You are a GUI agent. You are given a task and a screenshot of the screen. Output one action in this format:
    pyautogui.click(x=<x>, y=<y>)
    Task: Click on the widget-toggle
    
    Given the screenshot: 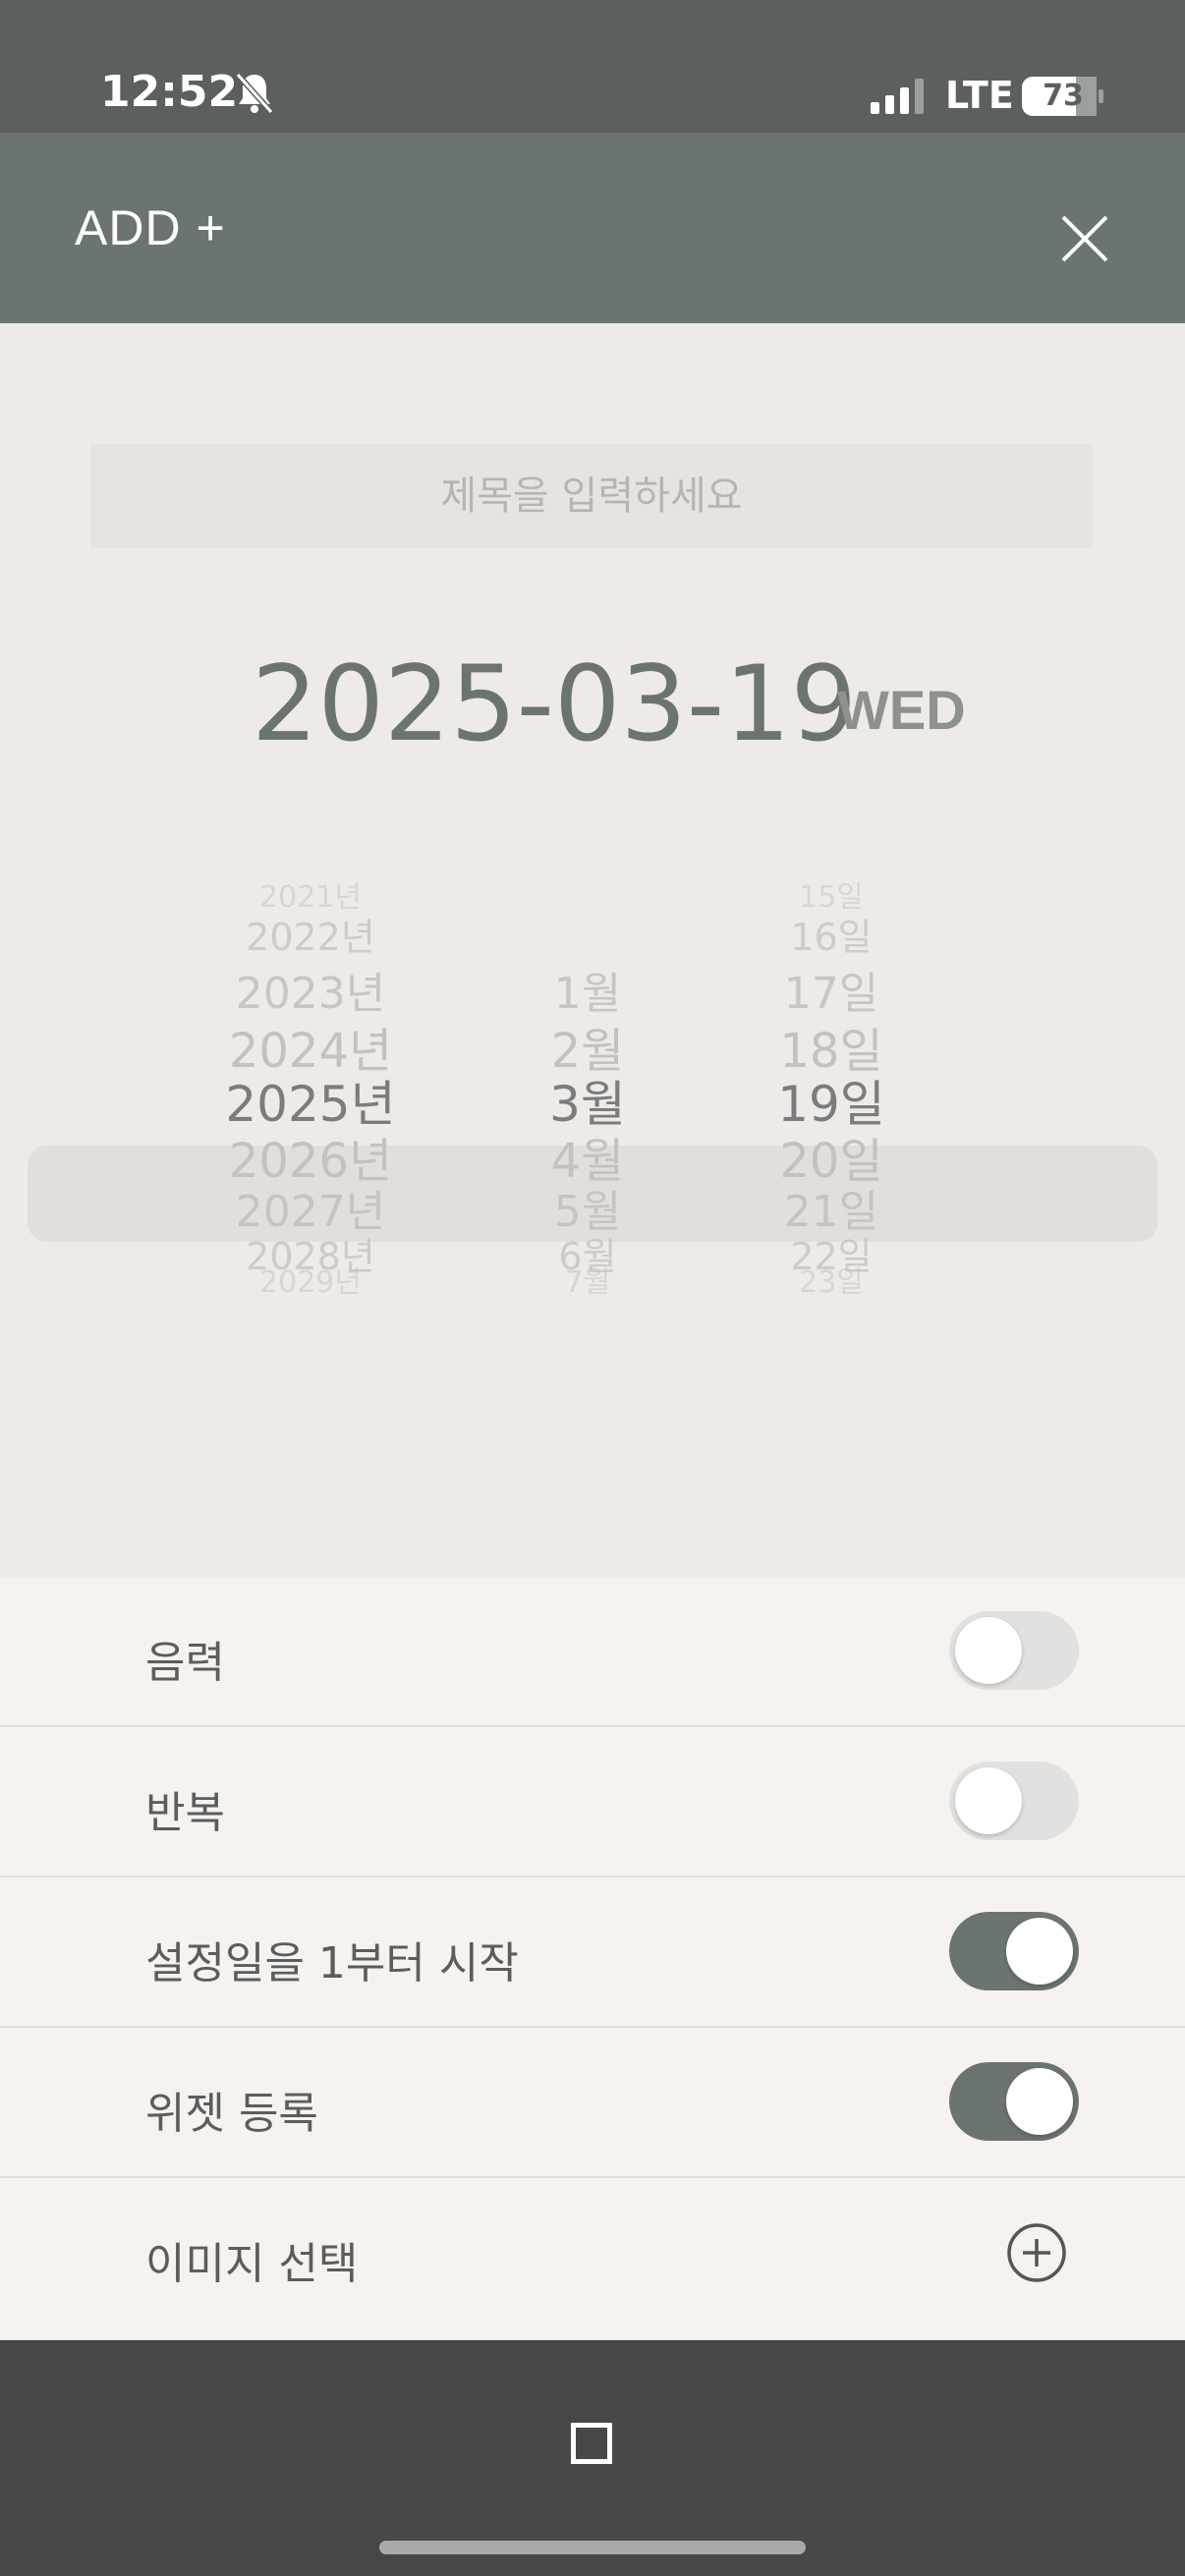 What is the action you would take?
    pyautogui.click(x=1014, y=2101)
    